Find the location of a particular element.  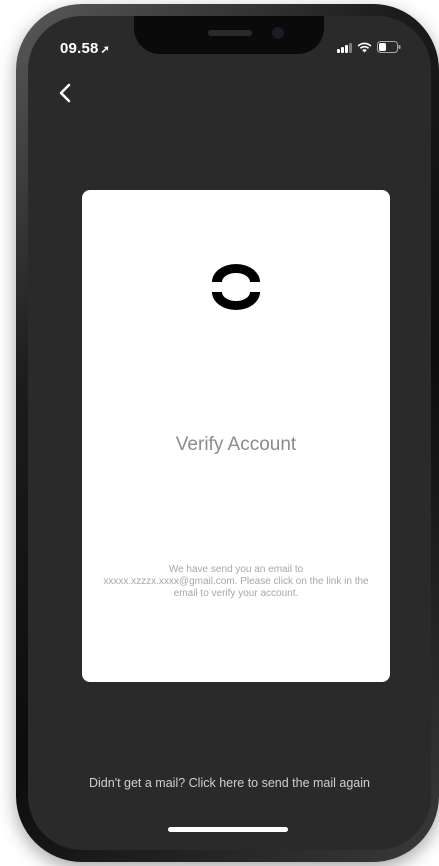

status-time: 09.58 ➚ is located at coordinates (85, 48).